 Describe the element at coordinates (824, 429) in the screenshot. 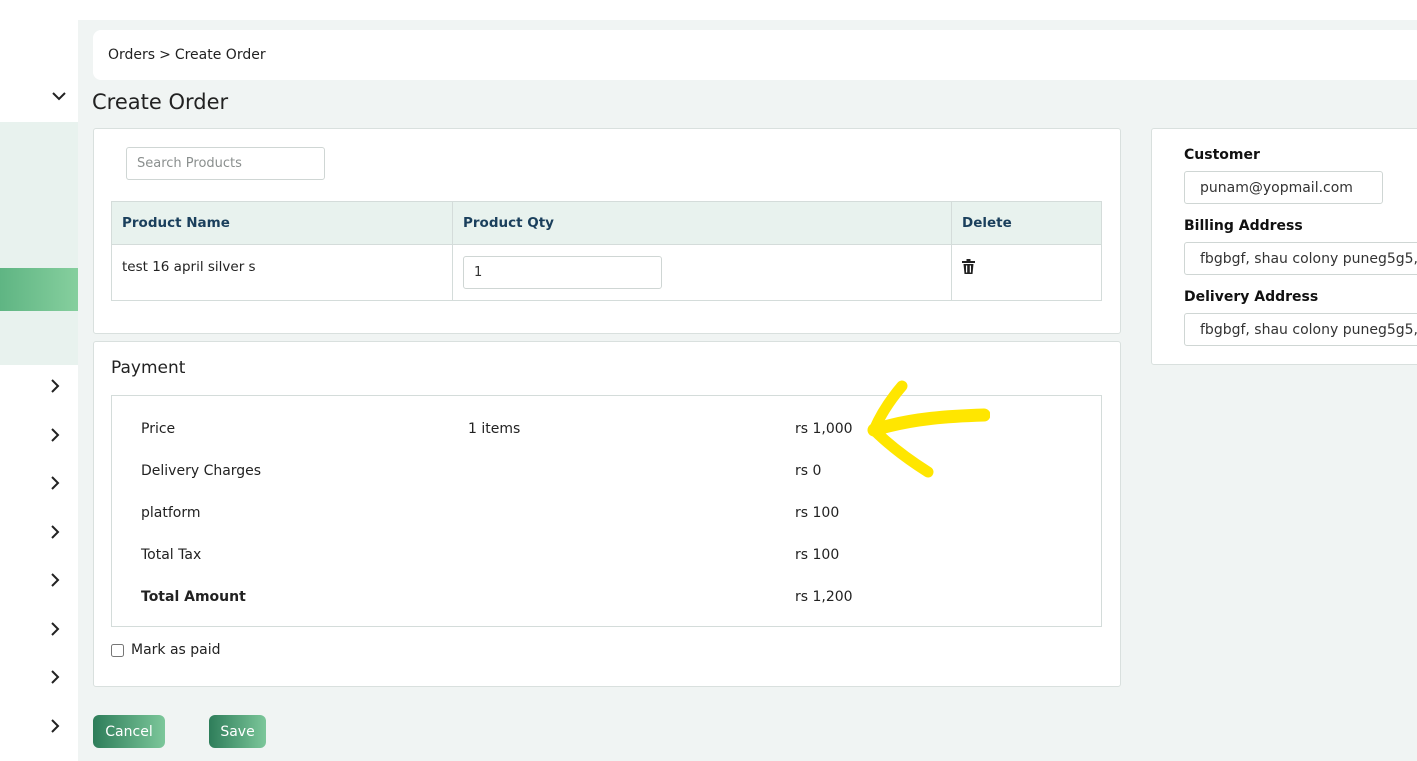

I see `payment-amount: rs 1,000` at that location.